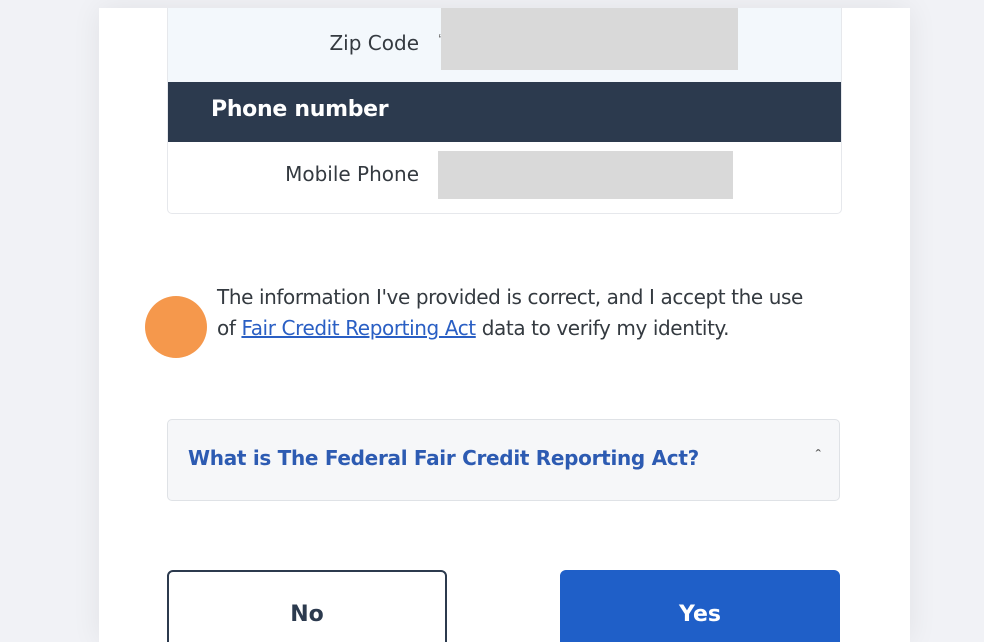 The image size is (984, 642). What do you see at coordinates (589, 39) in the screenshot?
I see `zip-code-input` at bounding box center [589, 39].